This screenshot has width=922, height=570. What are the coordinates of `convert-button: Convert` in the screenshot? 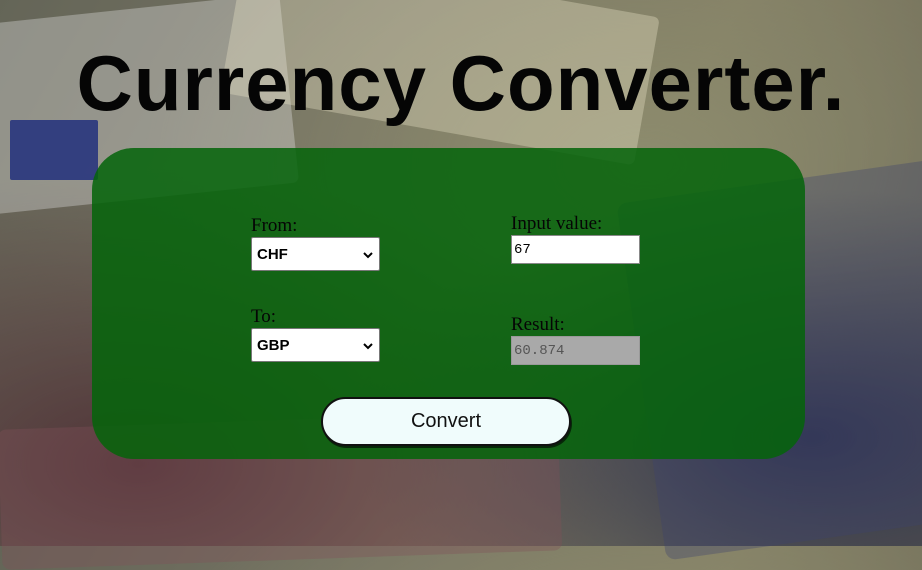 It's located at (446, 421).